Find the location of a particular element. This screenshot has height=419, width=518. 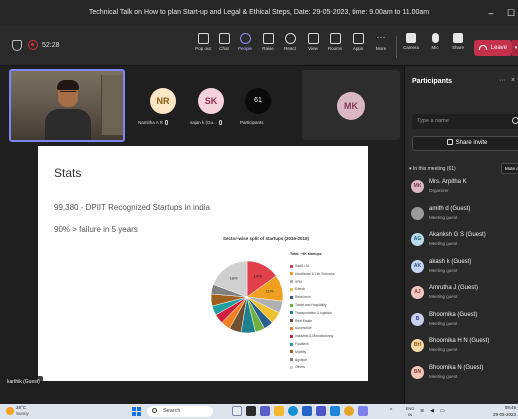

share-button: Share is located at coordinates (458, 42).